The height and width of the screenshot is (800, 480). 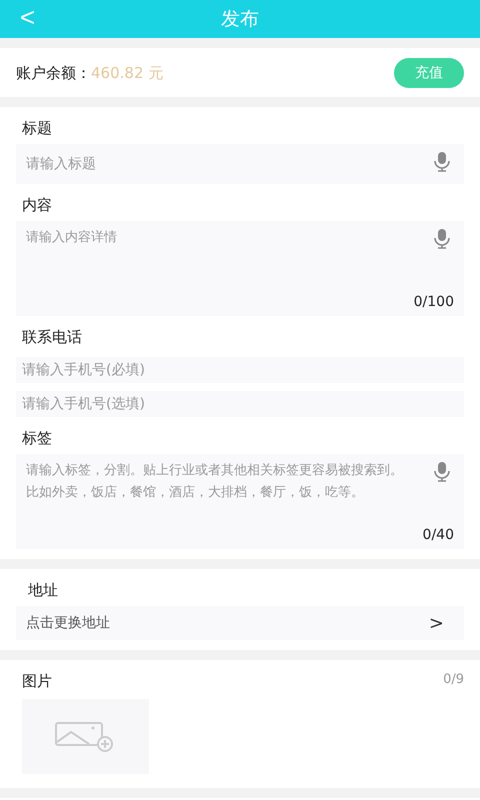 I want to click on chevron-icon: >, so click(x=446, y=623).